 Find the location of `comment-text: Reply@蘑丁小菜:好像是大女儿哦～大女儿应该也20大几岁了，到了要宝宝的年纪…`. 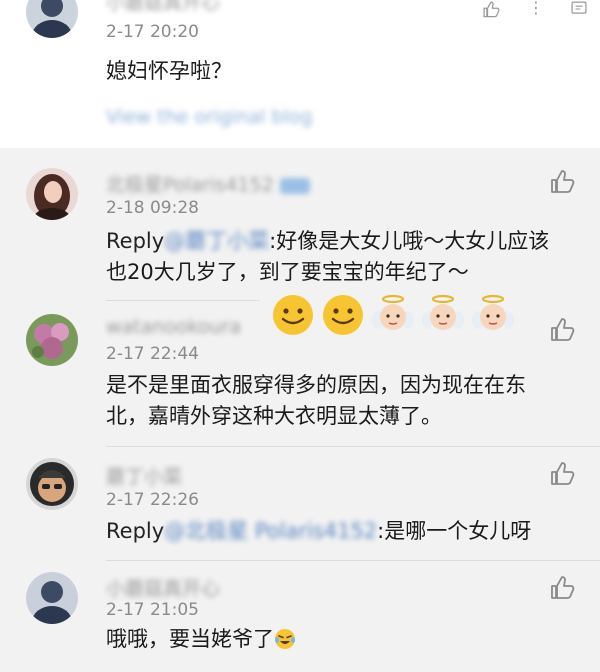

comment-text: Reply@蘑丁小菜:好像是大女儿哦～大女儿应该也20大几岁了，到了要宝宝的年纪… is located at coordinates (336, 257).